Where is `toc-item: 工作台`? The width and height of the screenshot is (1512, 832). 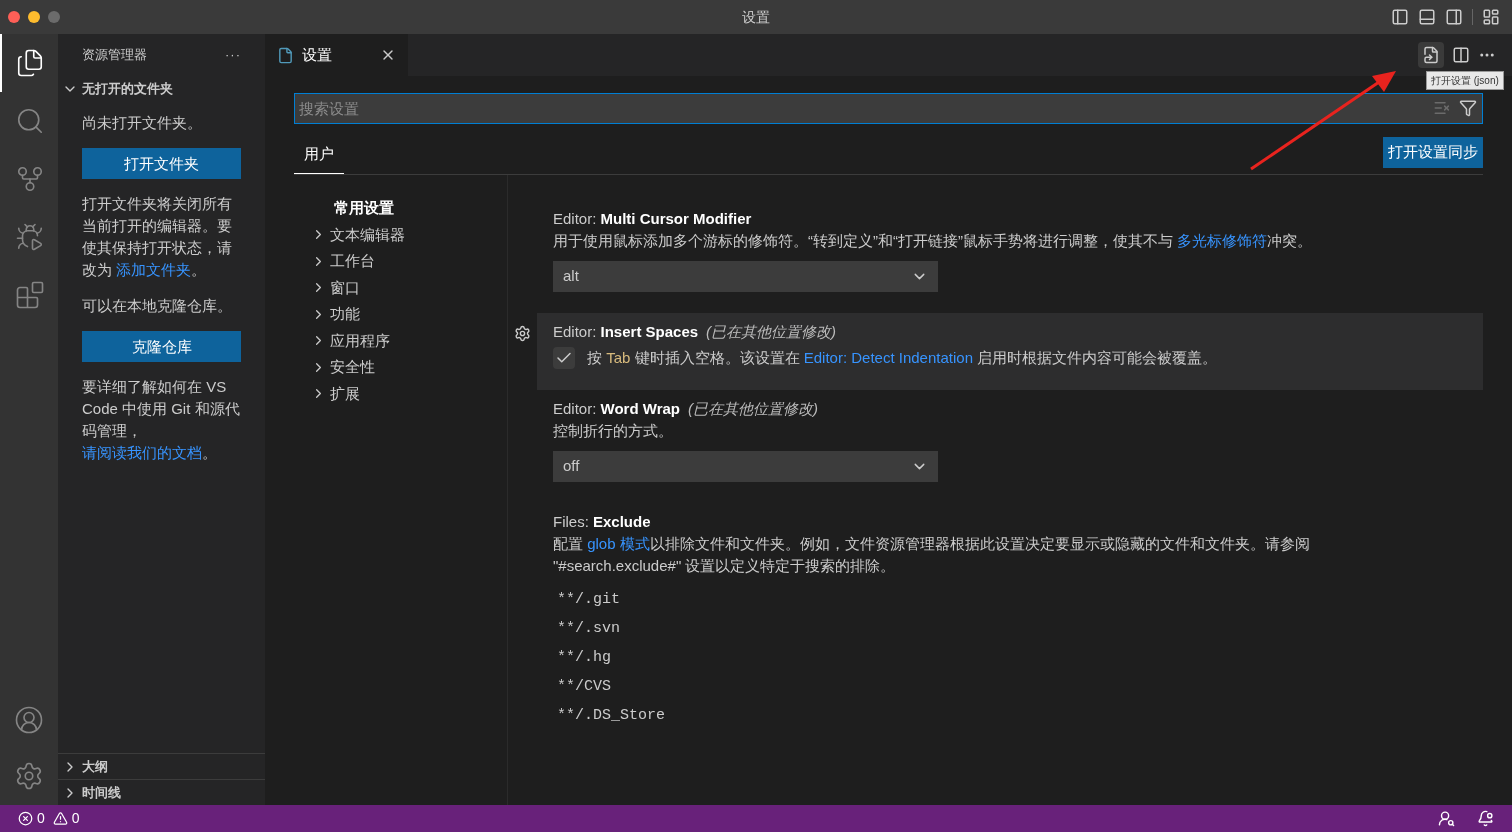 toc-item: 工作台 is located at coordinates (400, 261).